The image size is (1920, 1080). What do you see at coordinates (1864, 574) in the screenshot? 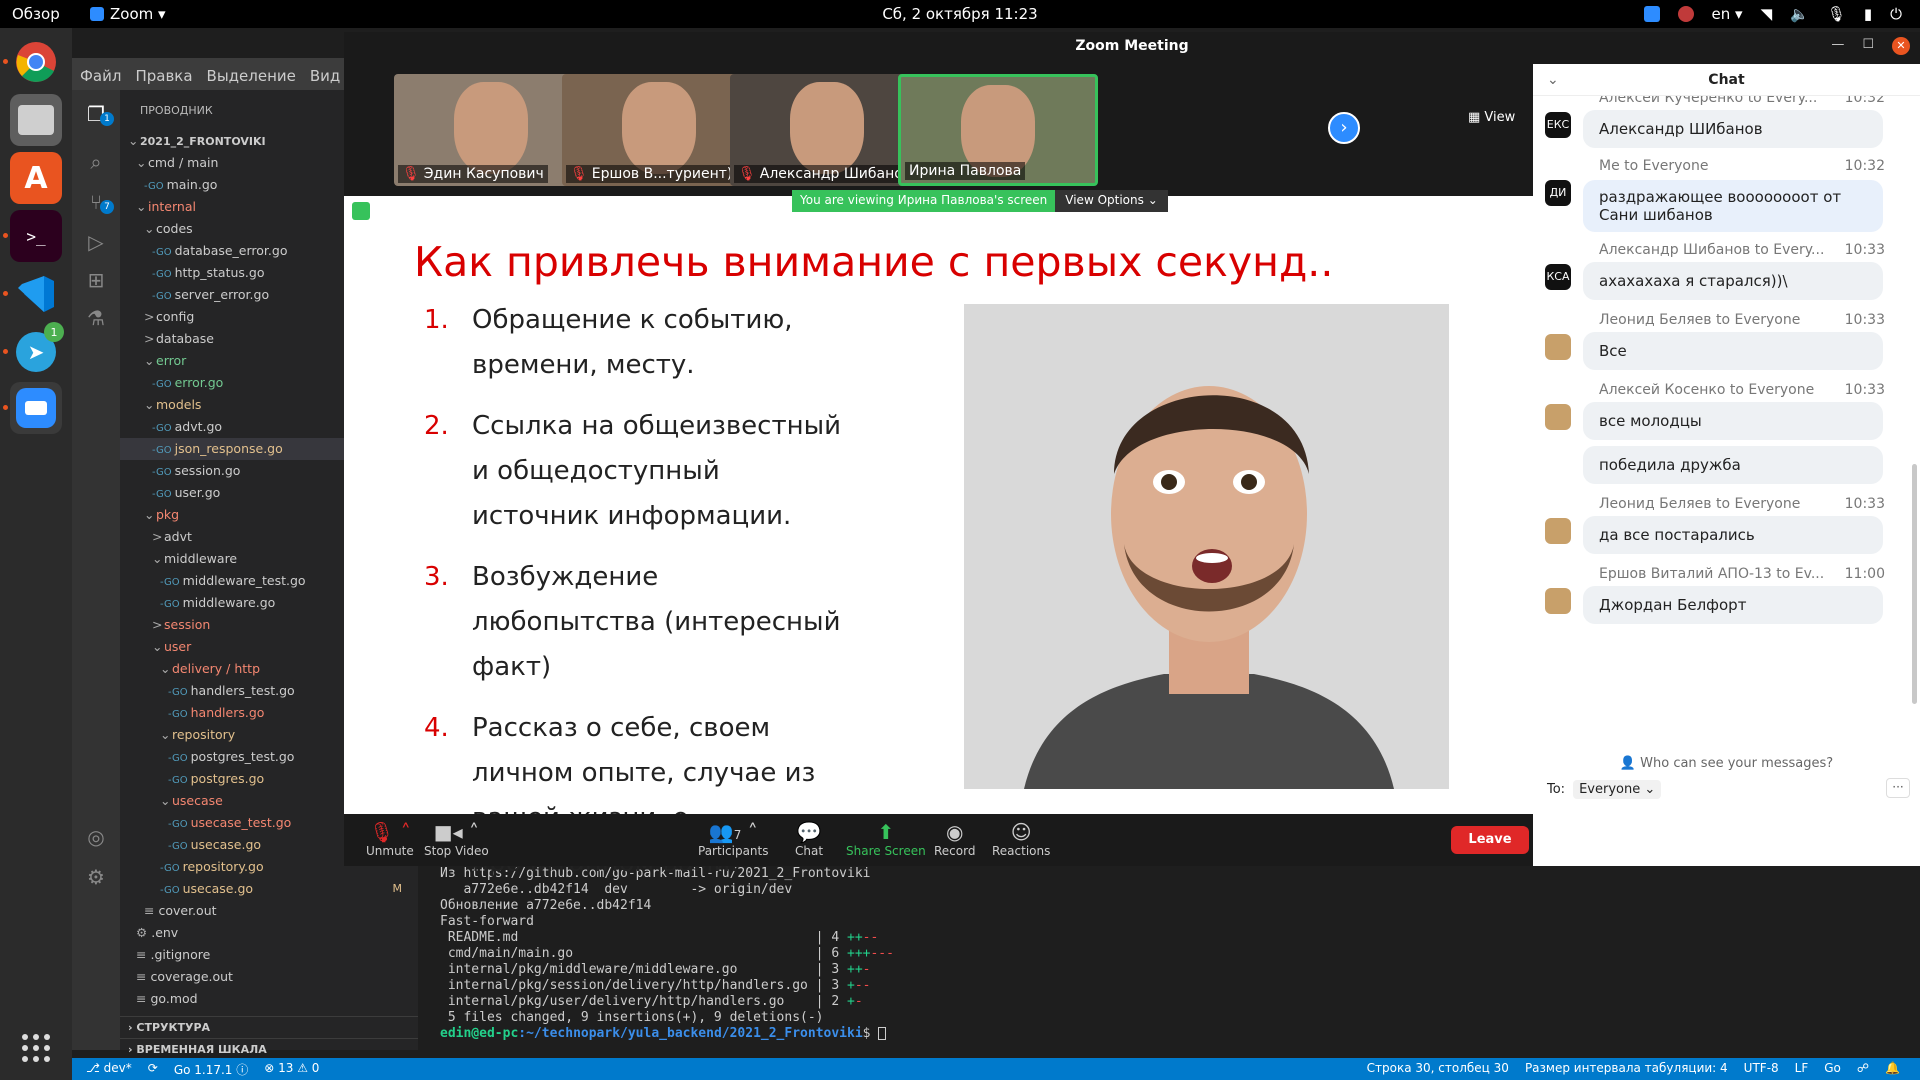
I see `chat-time: 11:00` at bounding box center [1864, 574].